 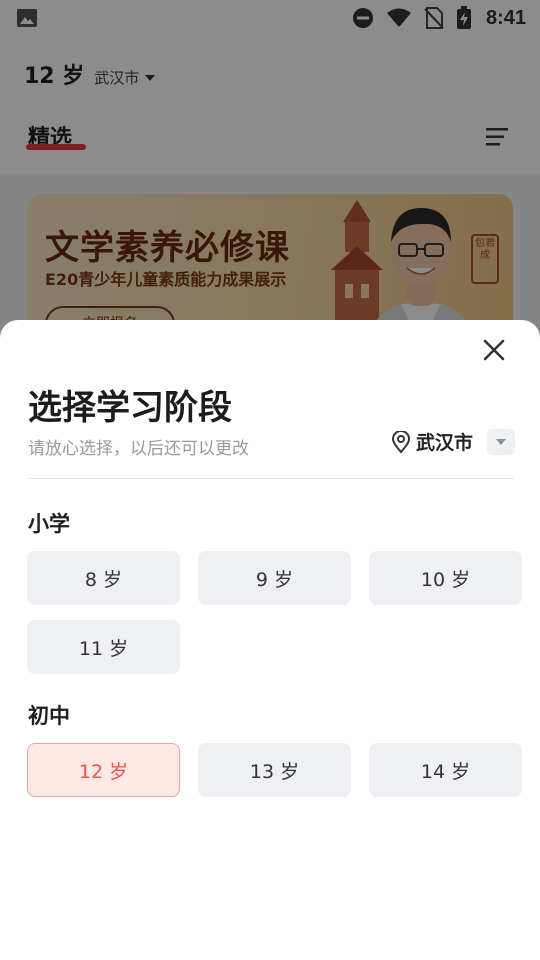 I want to click on location-pin-icon, so click(x=401, y=441).